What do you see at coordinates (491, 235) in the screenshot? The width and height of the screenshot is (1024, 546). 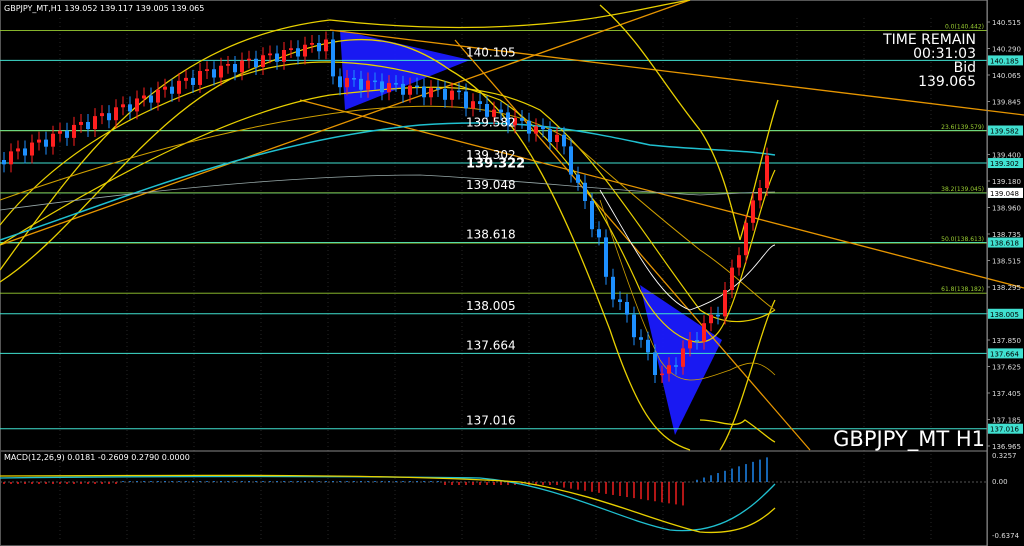 I see `level-price-label: 138.618` at bounding box center [491, 235].